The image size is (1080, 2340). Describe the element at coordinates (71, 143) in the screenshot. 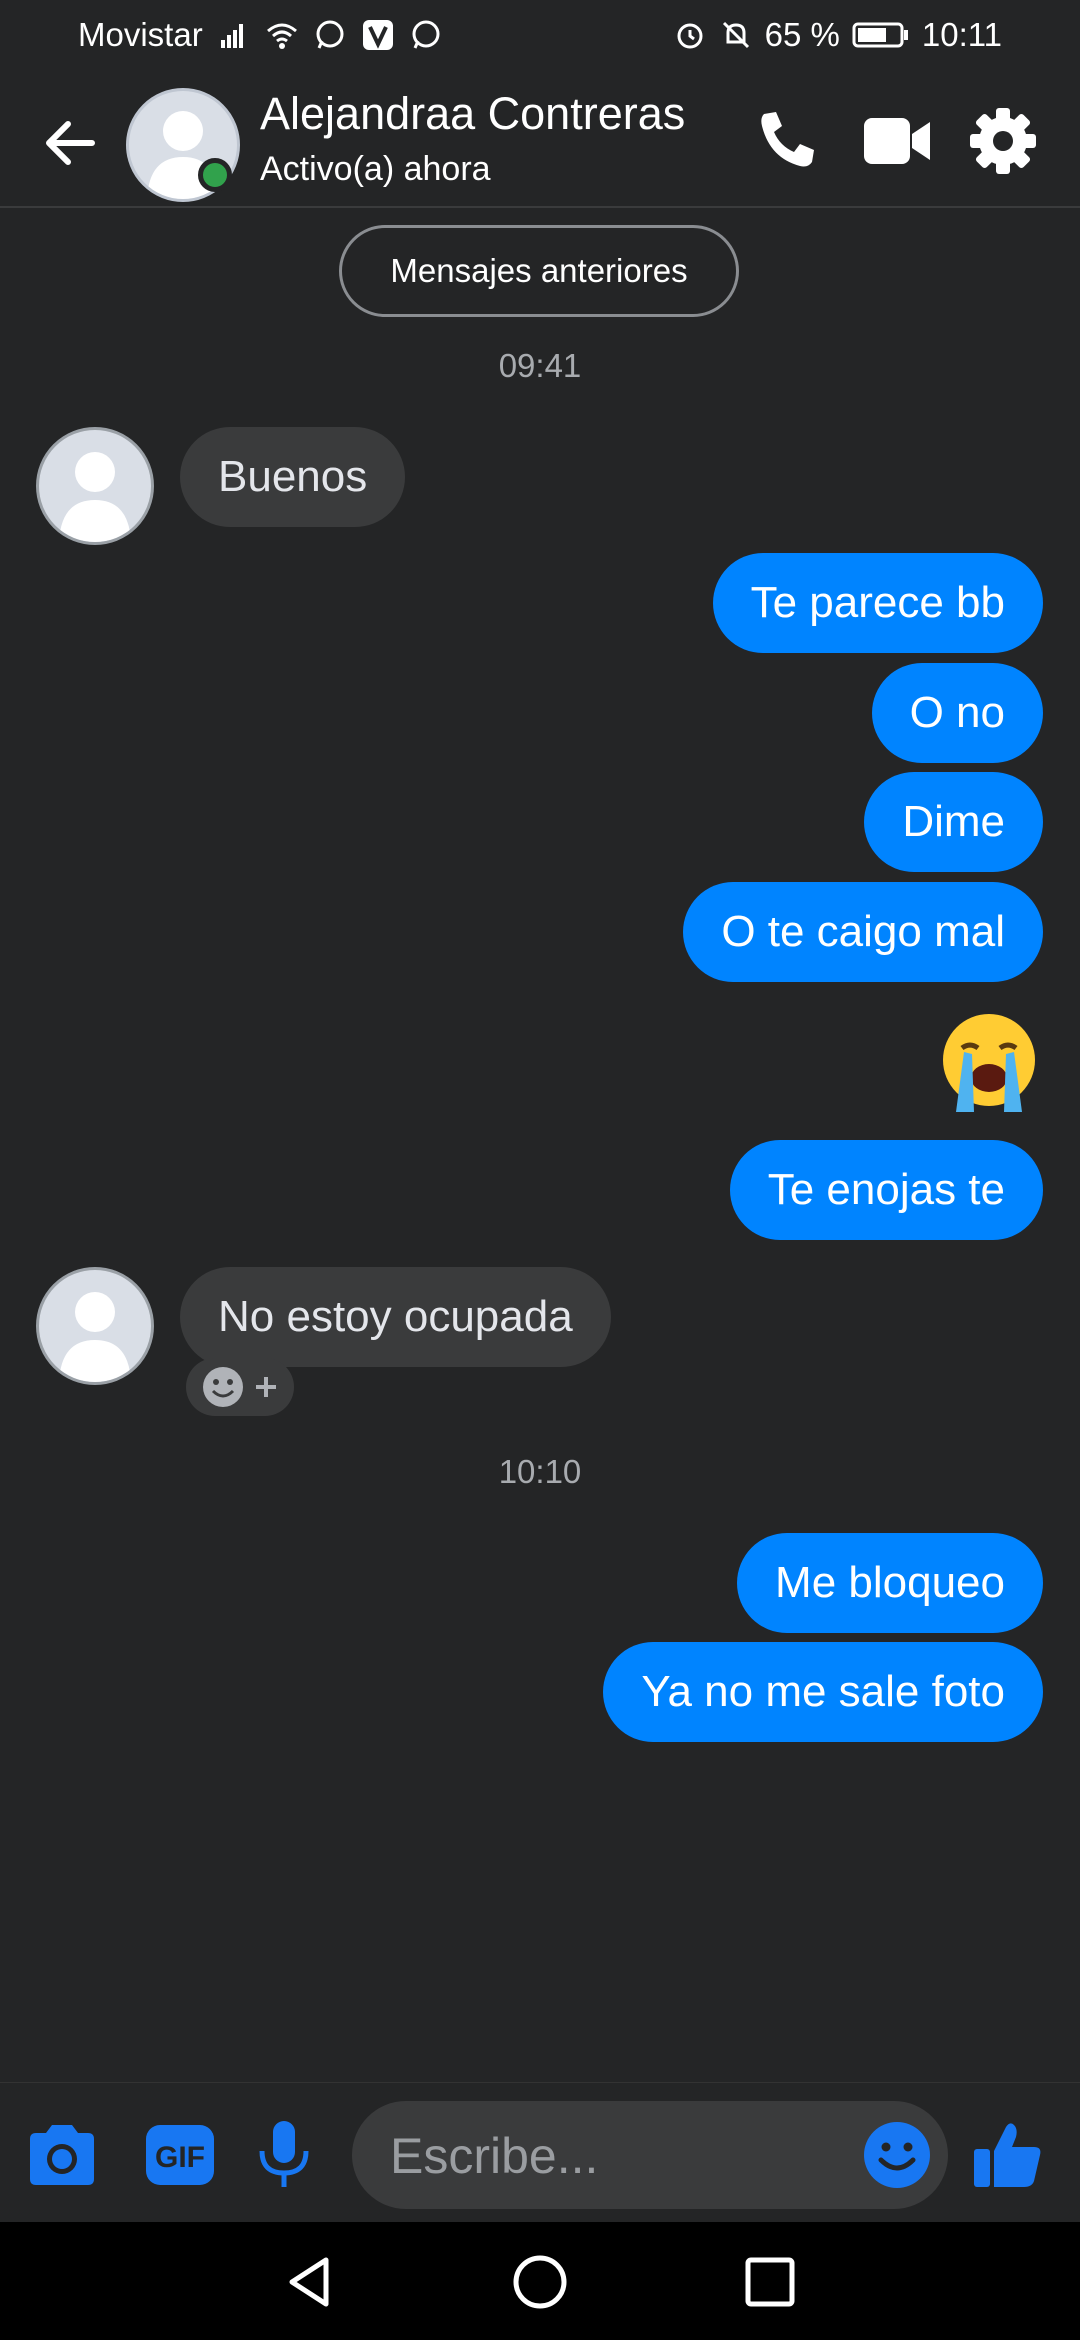

I see `back-arrow-icon` at that location.